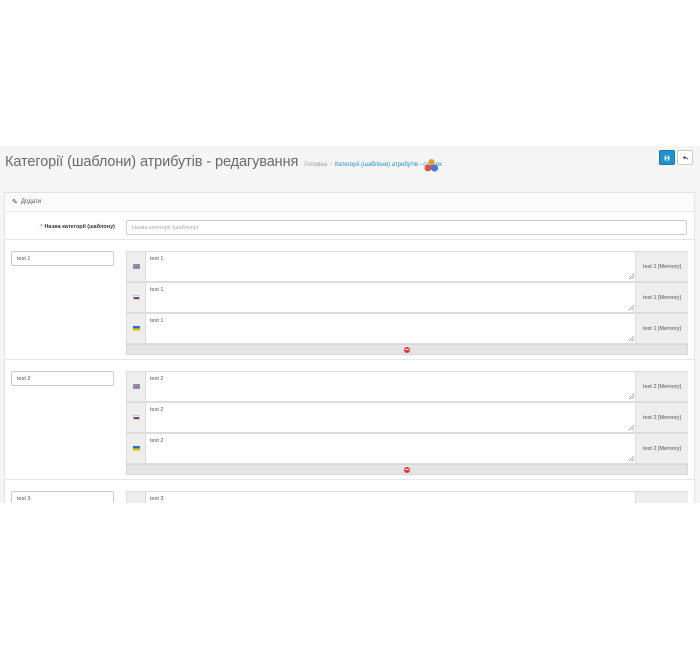 The width and height of the screenshot is (700, 650). I want to click on back-button, so click(685, 157).